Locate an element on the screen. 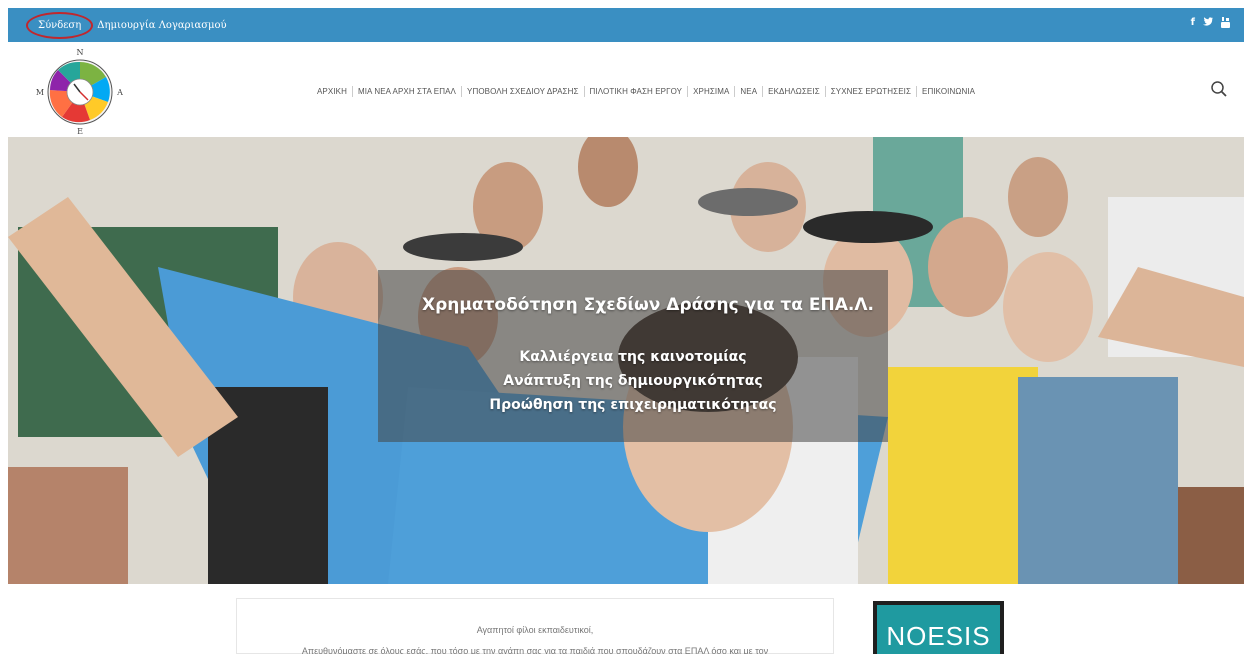 Image resolution: width=1244 pixels, height=654 pixels. logo-south-letter: Ε is located at coordinates (80, 130).